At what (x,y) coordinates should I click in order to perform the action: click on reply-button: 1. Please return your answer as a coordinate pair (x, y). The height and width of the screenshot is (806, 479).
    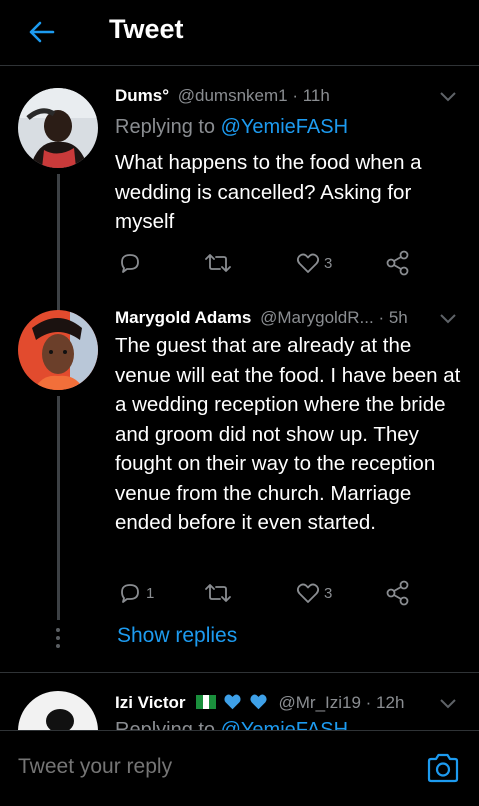
    Looking at the image, I should click on (136, 593).